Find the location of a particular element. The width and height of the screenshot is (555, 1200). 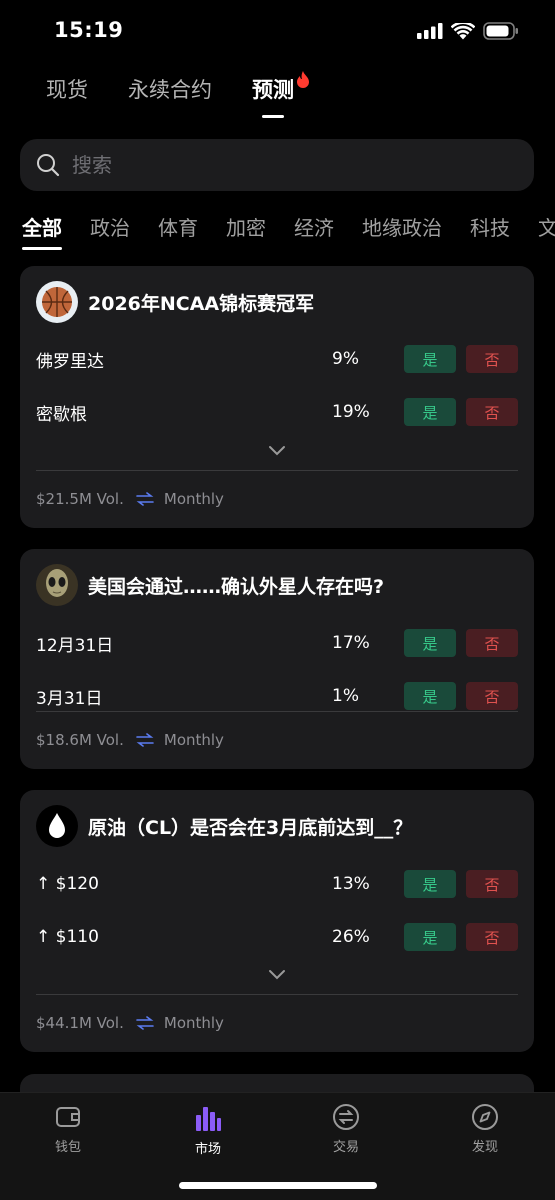

nav-trade: 交易 is located at coordinates (346, 1129).